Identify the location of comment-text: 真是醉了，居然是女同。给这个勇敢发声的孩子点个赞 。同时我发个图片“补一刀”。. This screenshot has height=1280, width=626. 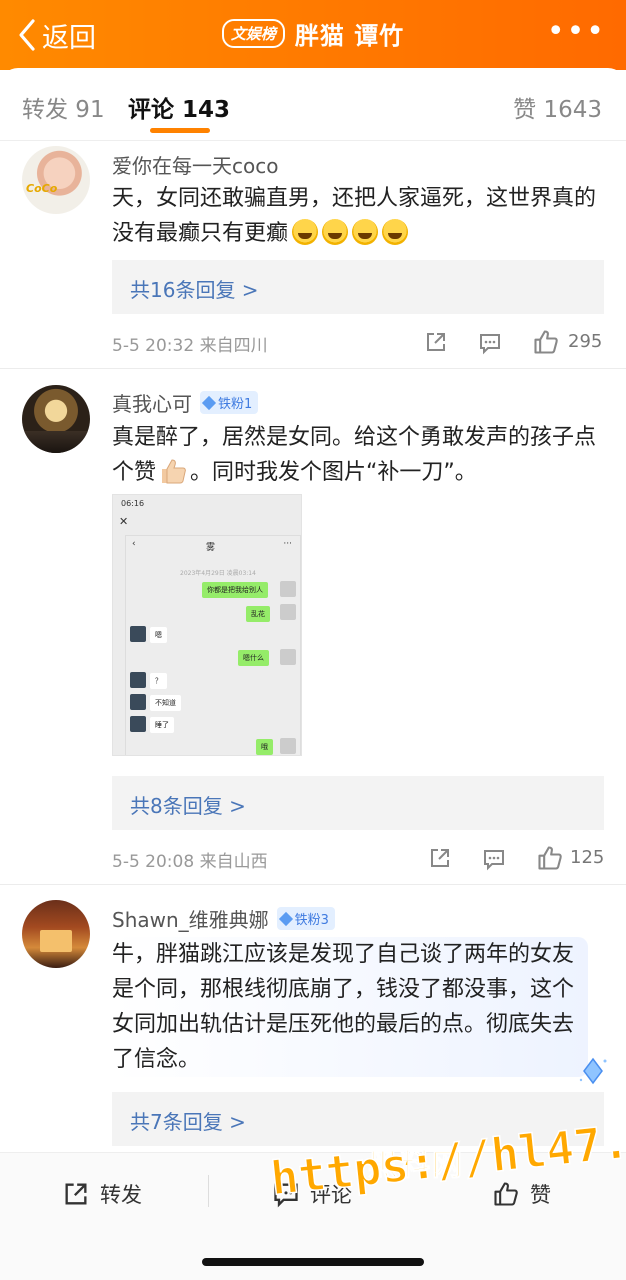
(360, 455).